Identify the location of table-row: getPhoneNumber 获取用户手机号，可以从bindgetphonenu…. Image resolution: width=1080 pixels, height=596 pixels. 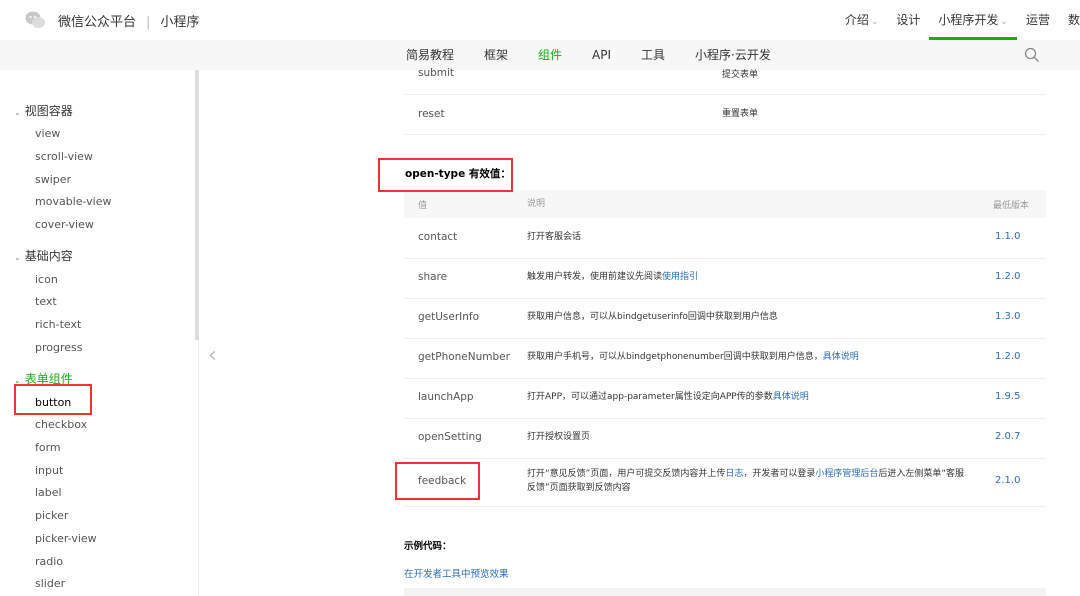
(725, 358).